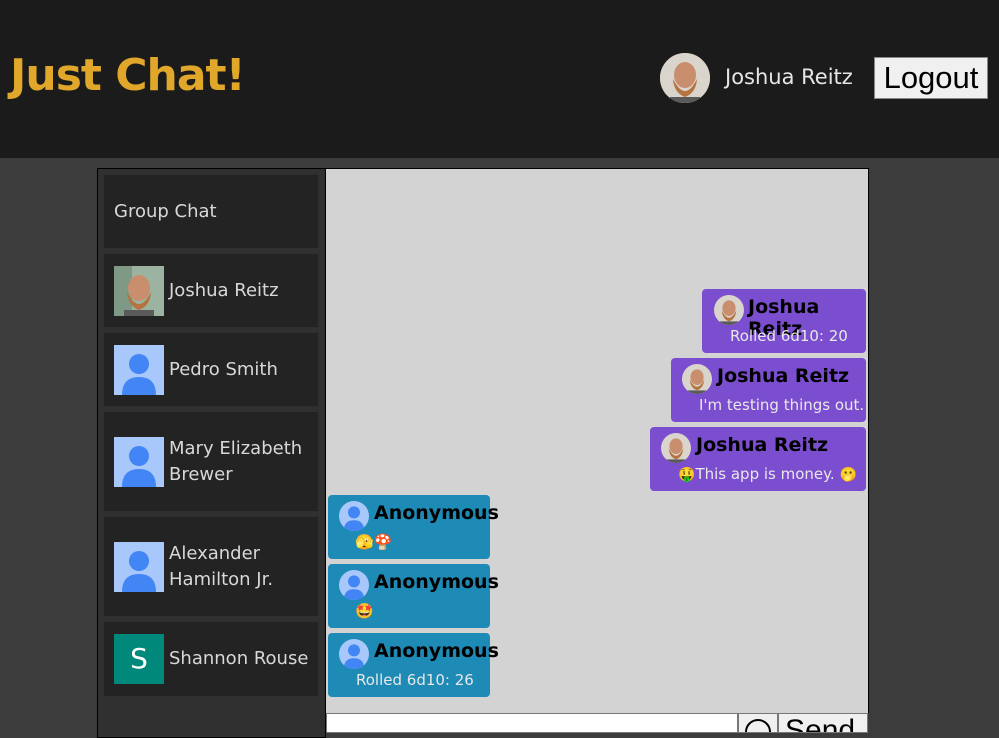  I want to click on message-bubble: Joshua Reitz I'm testing things out., so click(768, 390).